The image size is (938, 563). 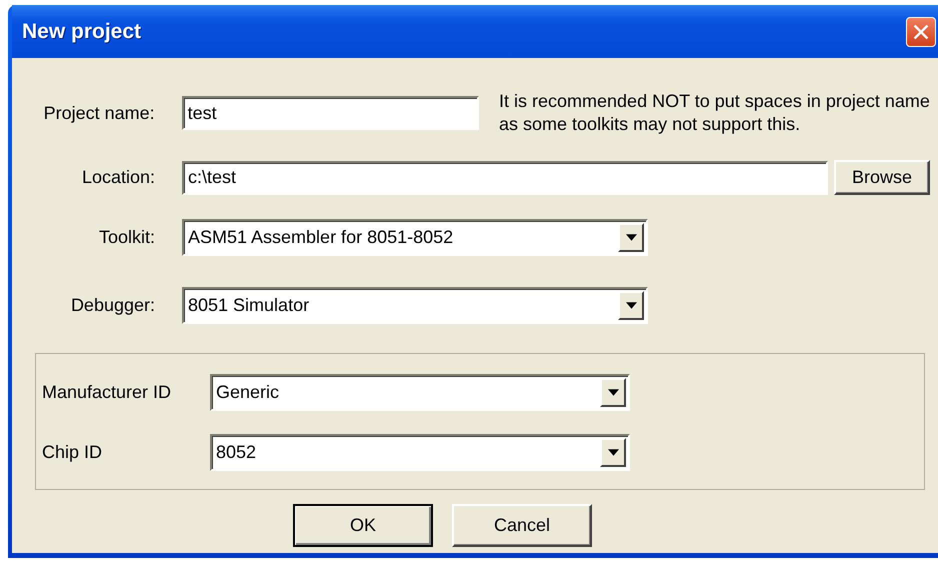 I want to click on hint-text: It is recommended NOT to put spaces in project name as some toolkits may not support this., so click(x=715, y=113).